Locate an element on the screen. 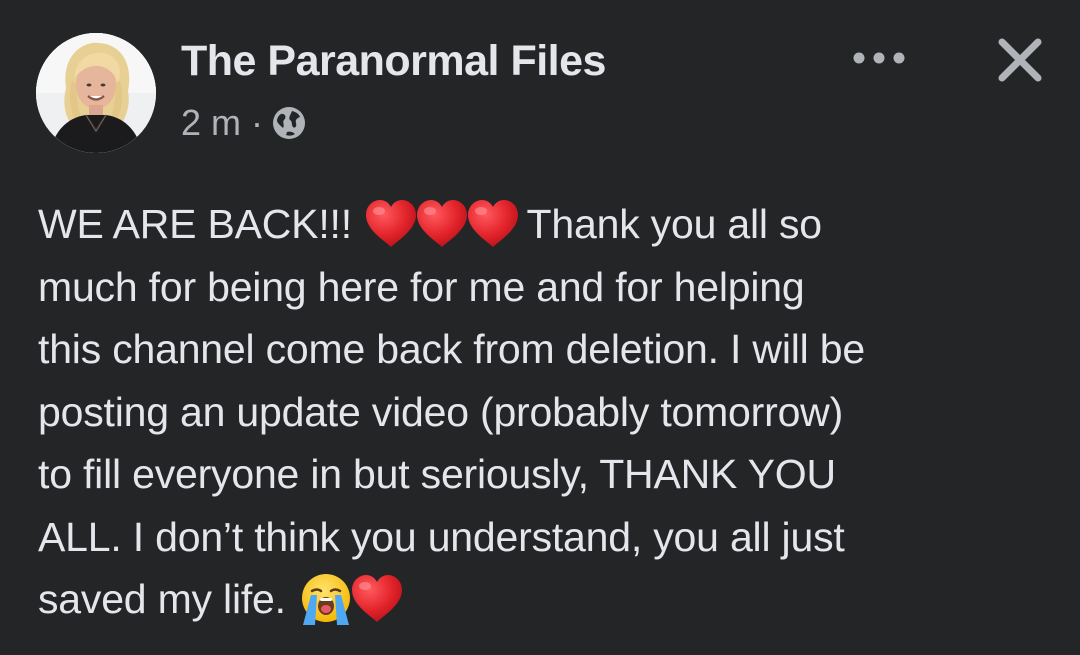  more-options-icon is located at coordinates (879, 58).